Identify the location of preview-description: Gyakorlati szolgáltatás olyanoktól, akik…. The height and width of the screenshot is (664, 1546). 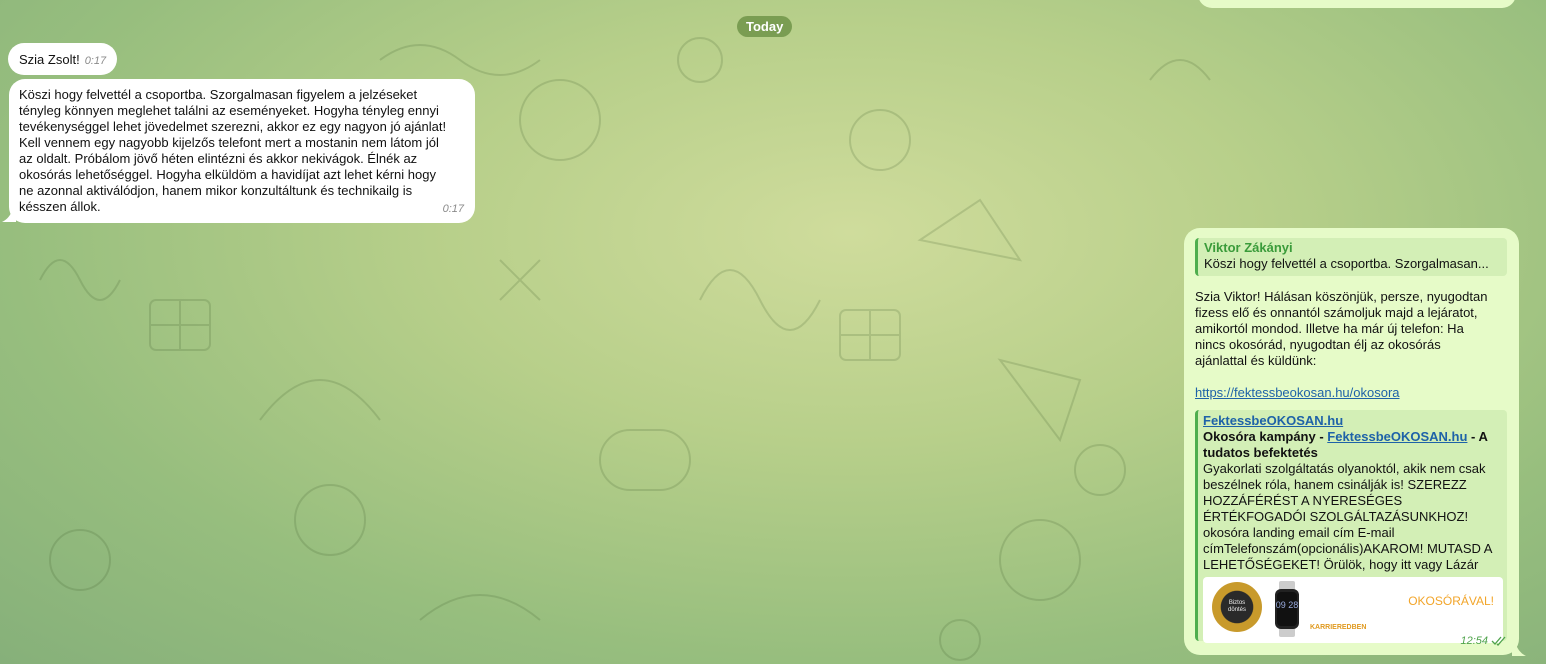
(1347, 516).